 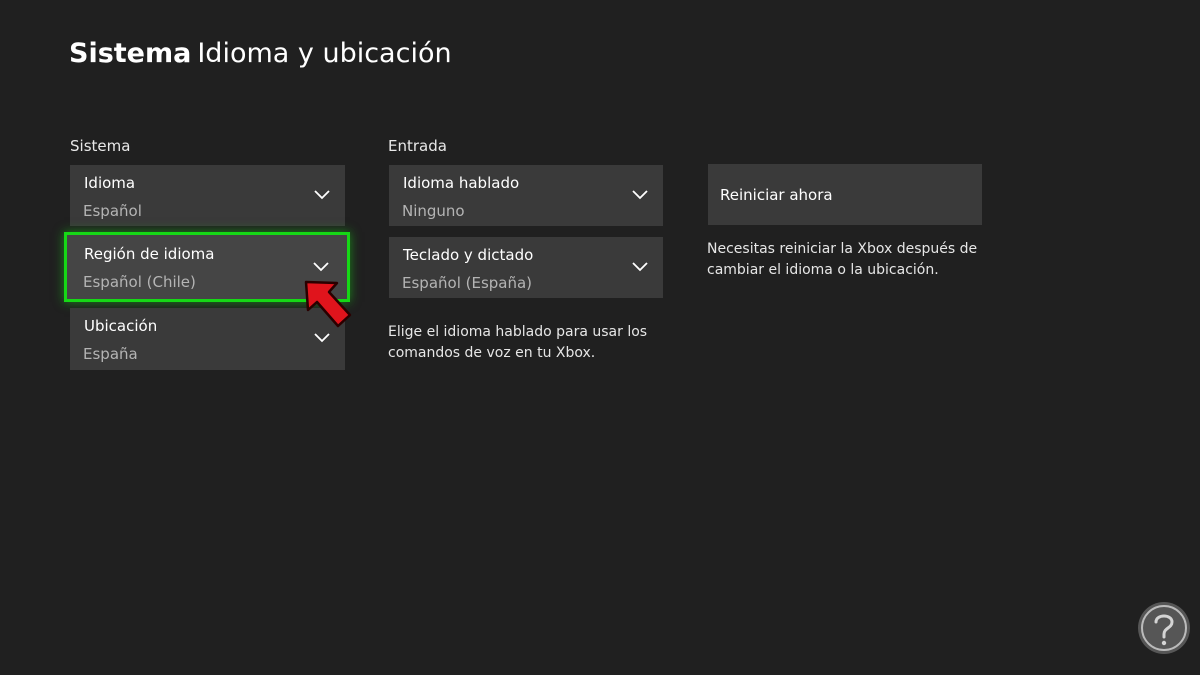 What do you see at coordinates (130, 53) in the screenshot?
I see `page-title-section: Sistema` at bounding box center [130, 53].